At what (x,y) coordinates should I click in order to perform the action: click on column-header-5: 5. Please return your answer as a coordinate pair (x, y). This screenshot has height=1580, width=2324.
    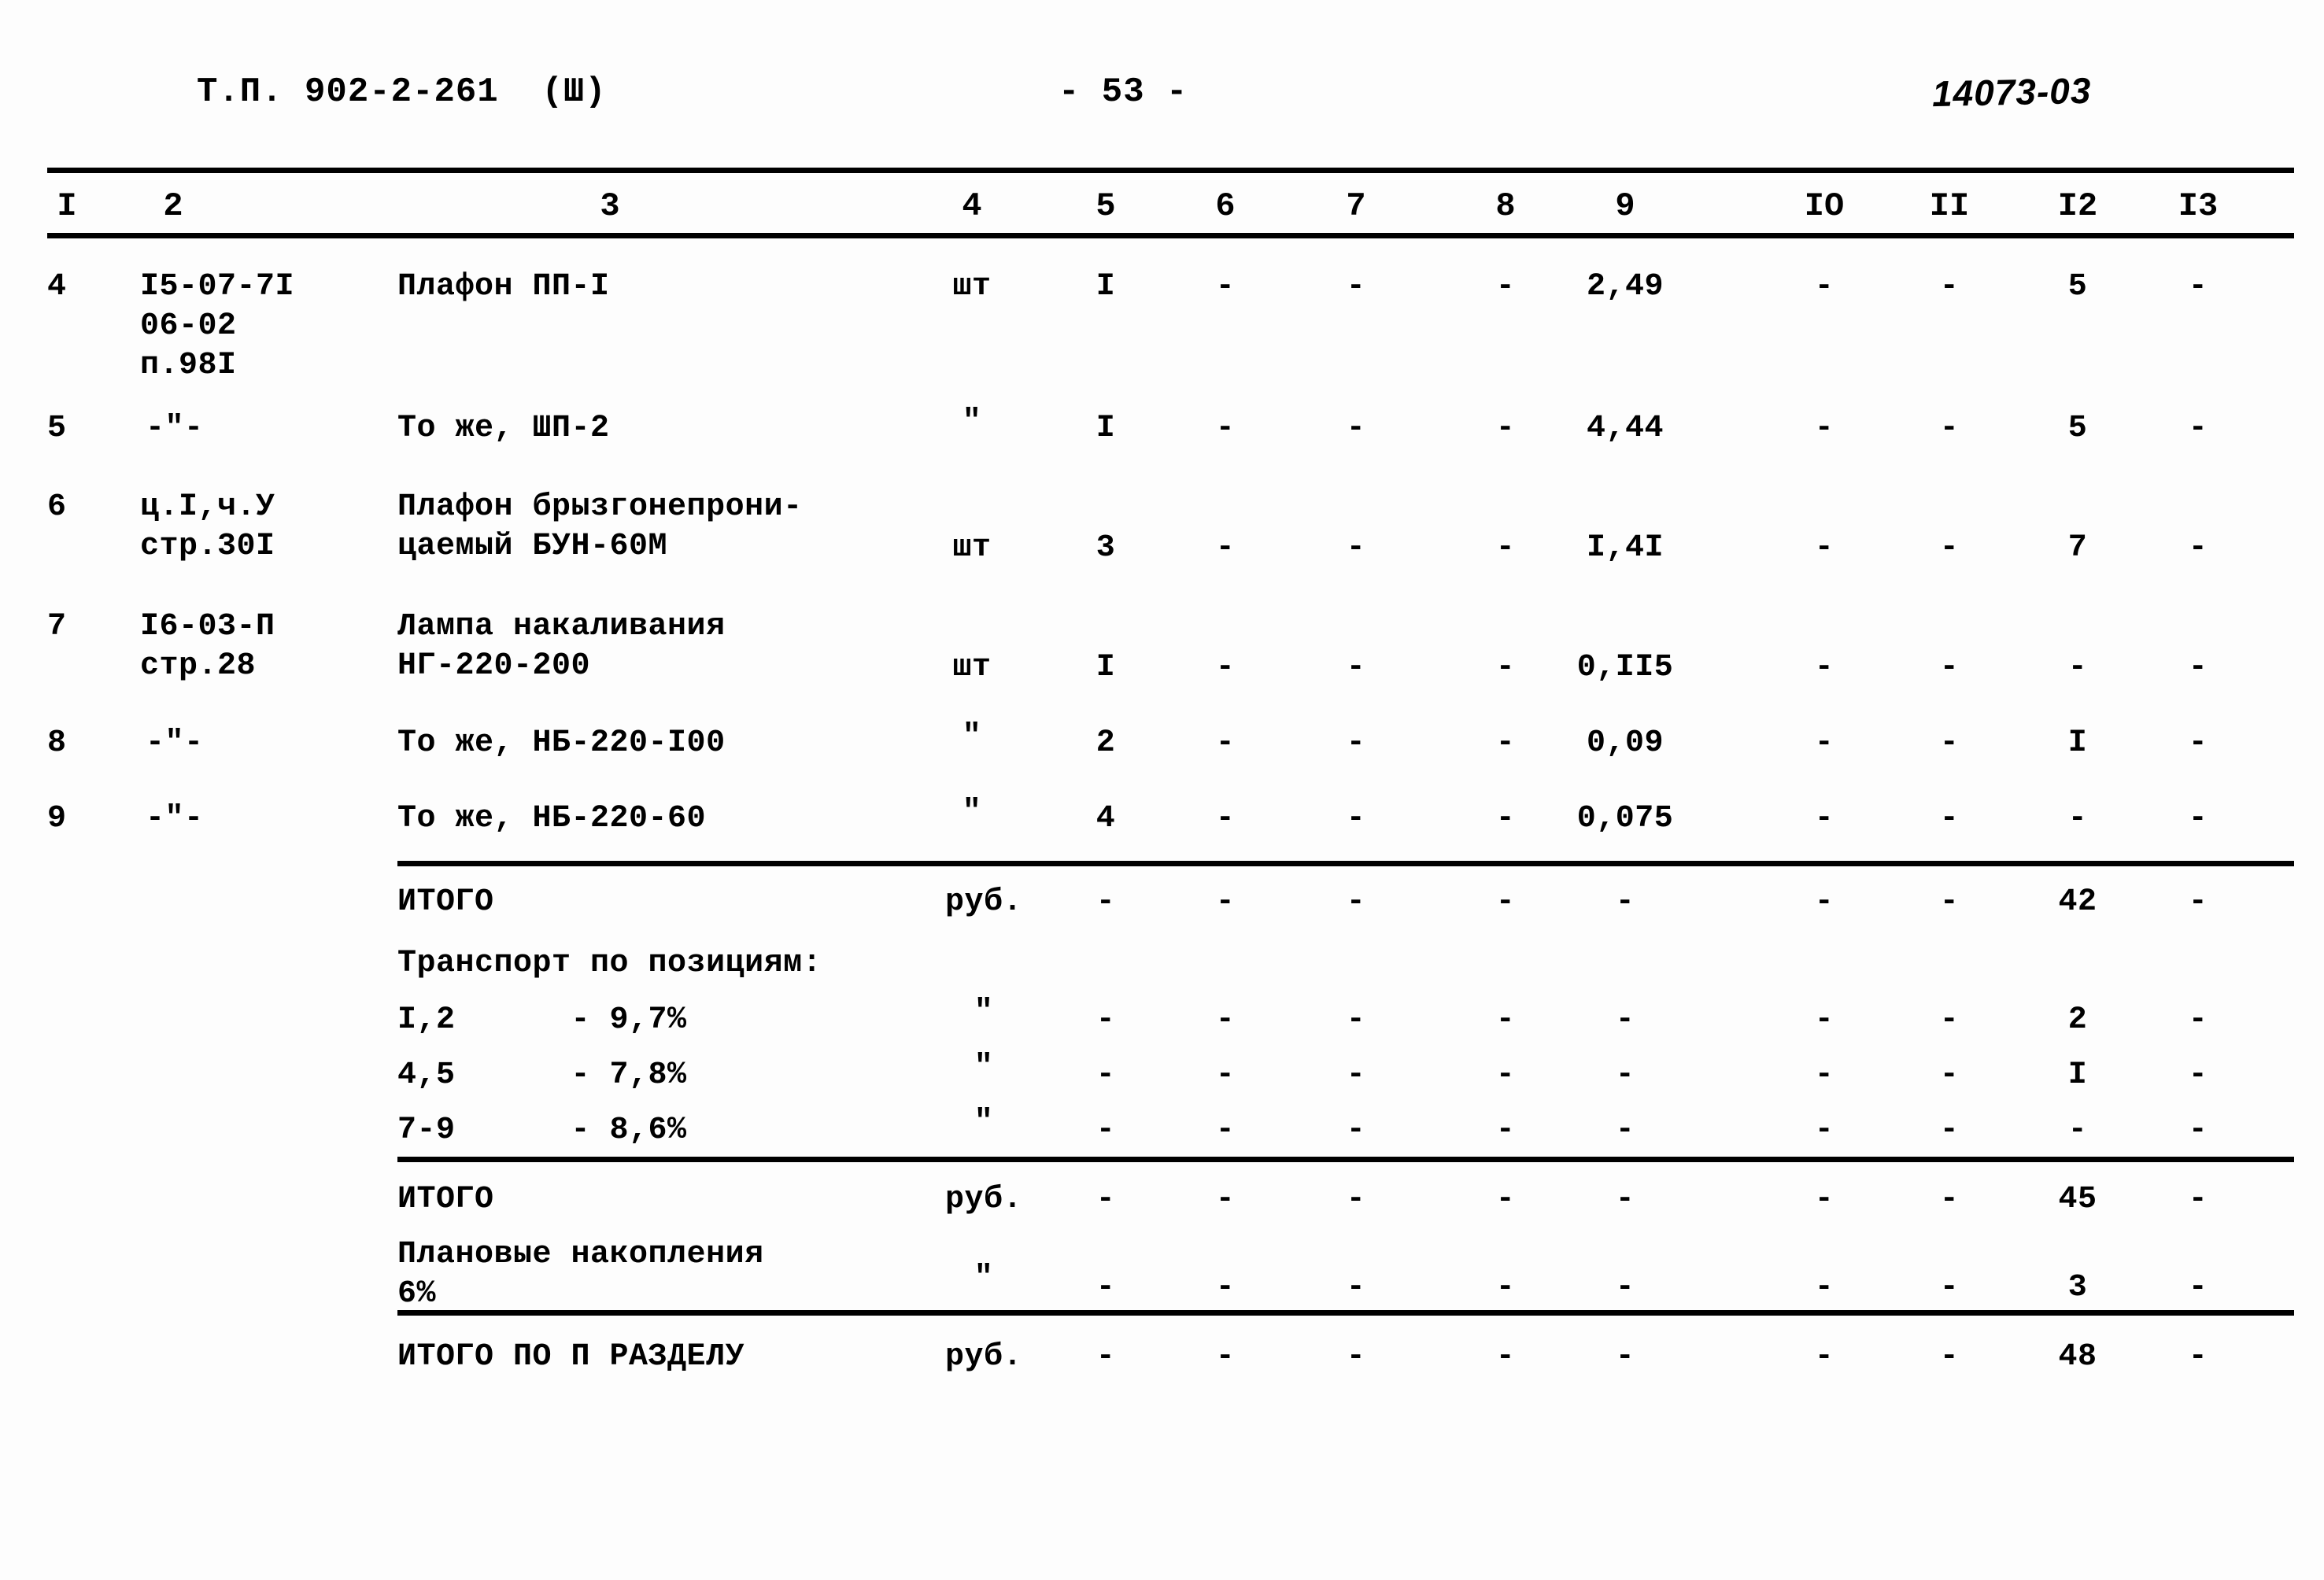
    Looking at the image, I should click on (1105, 206).